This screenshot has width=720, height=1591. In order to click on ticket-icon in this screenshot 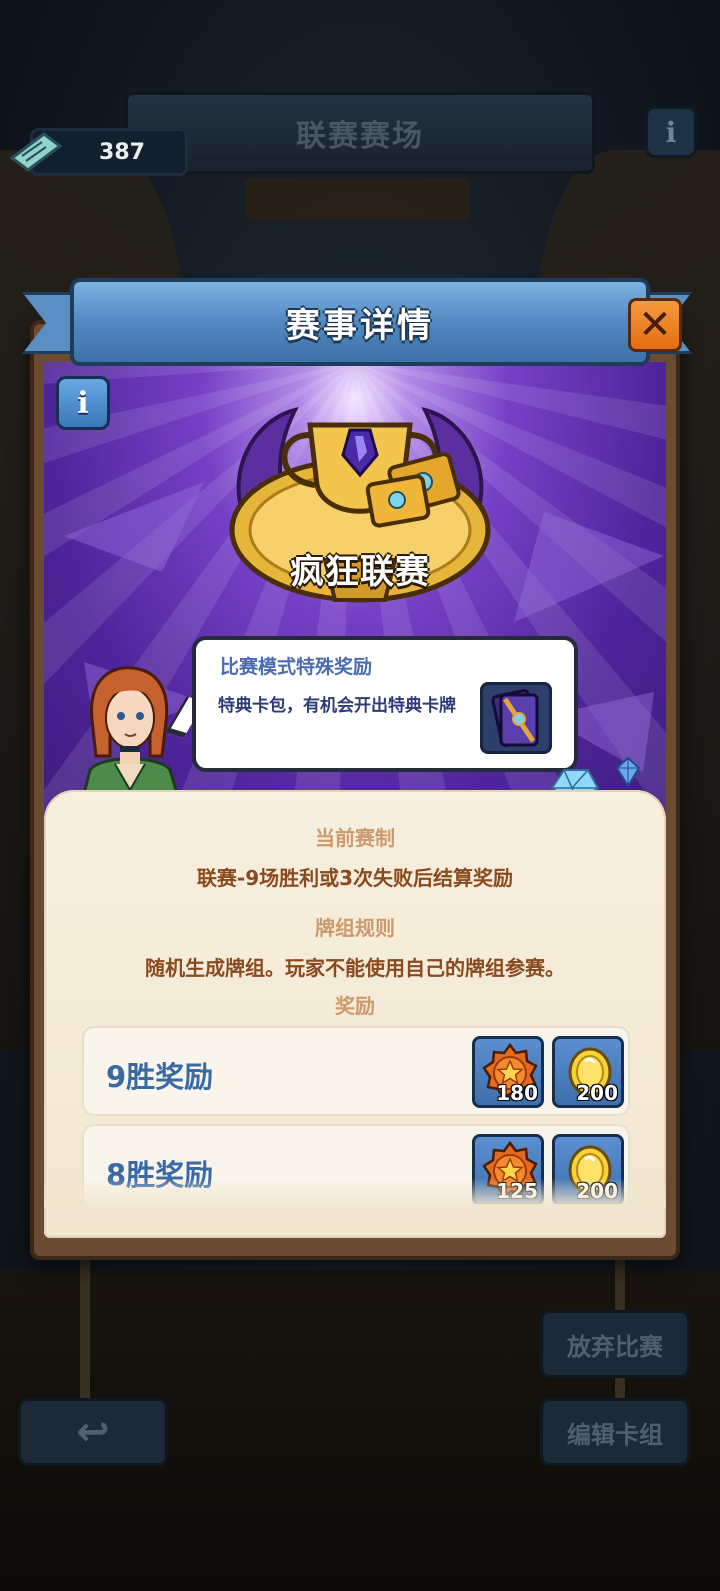, I will do `click(36, 152)`.